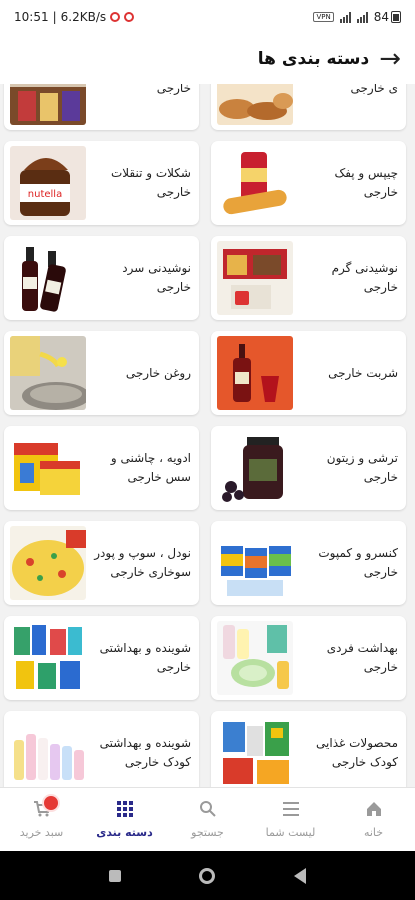  What do you see at coordinates (373, 832) in the screenshot?
I see `nav-label: خانه` at bounding box center [373, 832].